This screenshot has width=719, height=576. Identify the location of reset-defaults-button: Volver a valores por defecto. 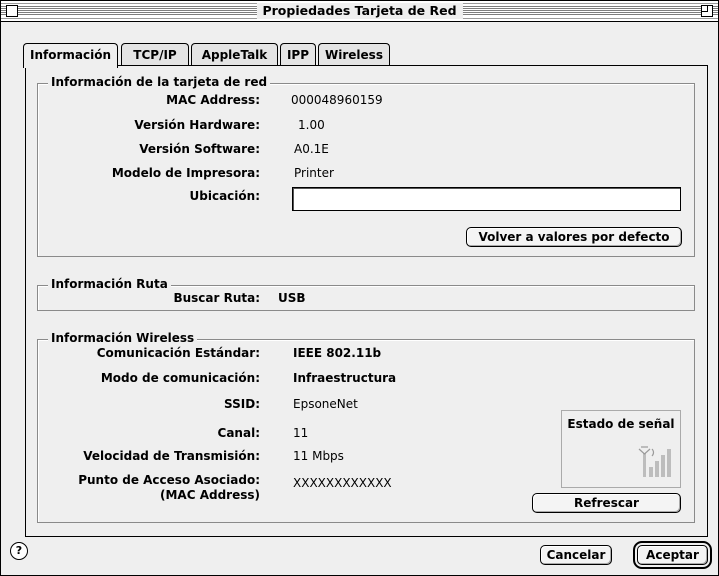
(574, 237).